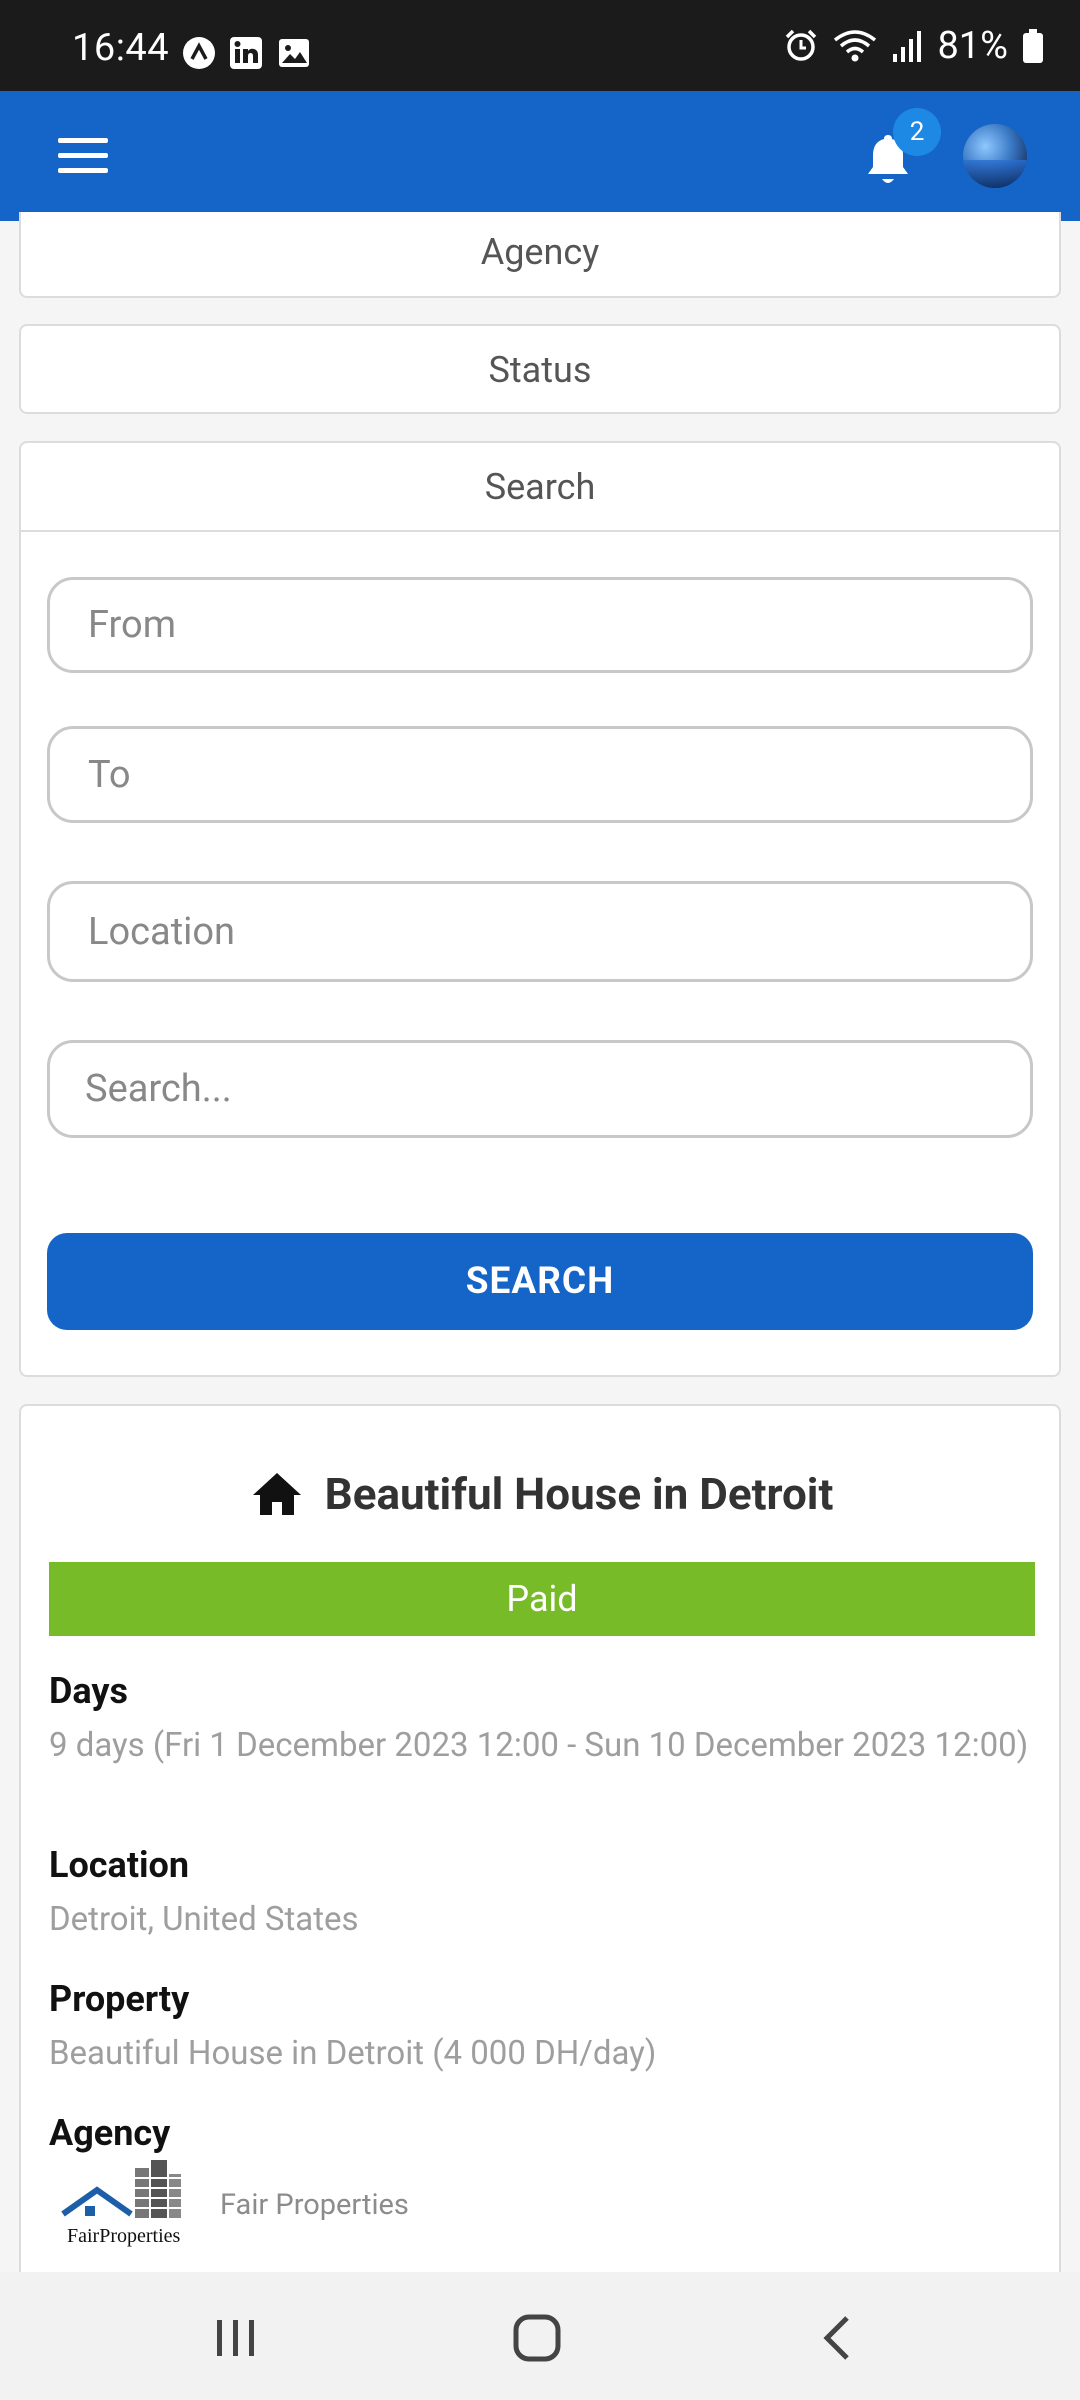 This screenshot has width=1080, height=2400. What do you see at coordinates (204, 1919) in the screenshot?
I see `location-value: Detroit, United States` at bounding box center [204, 1919].